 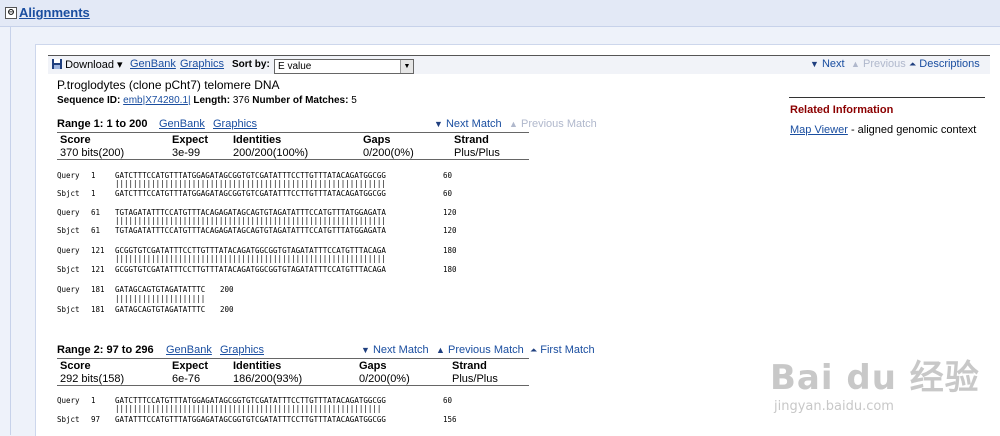 What do you see at coordinates (189, 350) in the screenshot?
I see `range2-genbank-link: GenBank` at bounding box center [189, 350].